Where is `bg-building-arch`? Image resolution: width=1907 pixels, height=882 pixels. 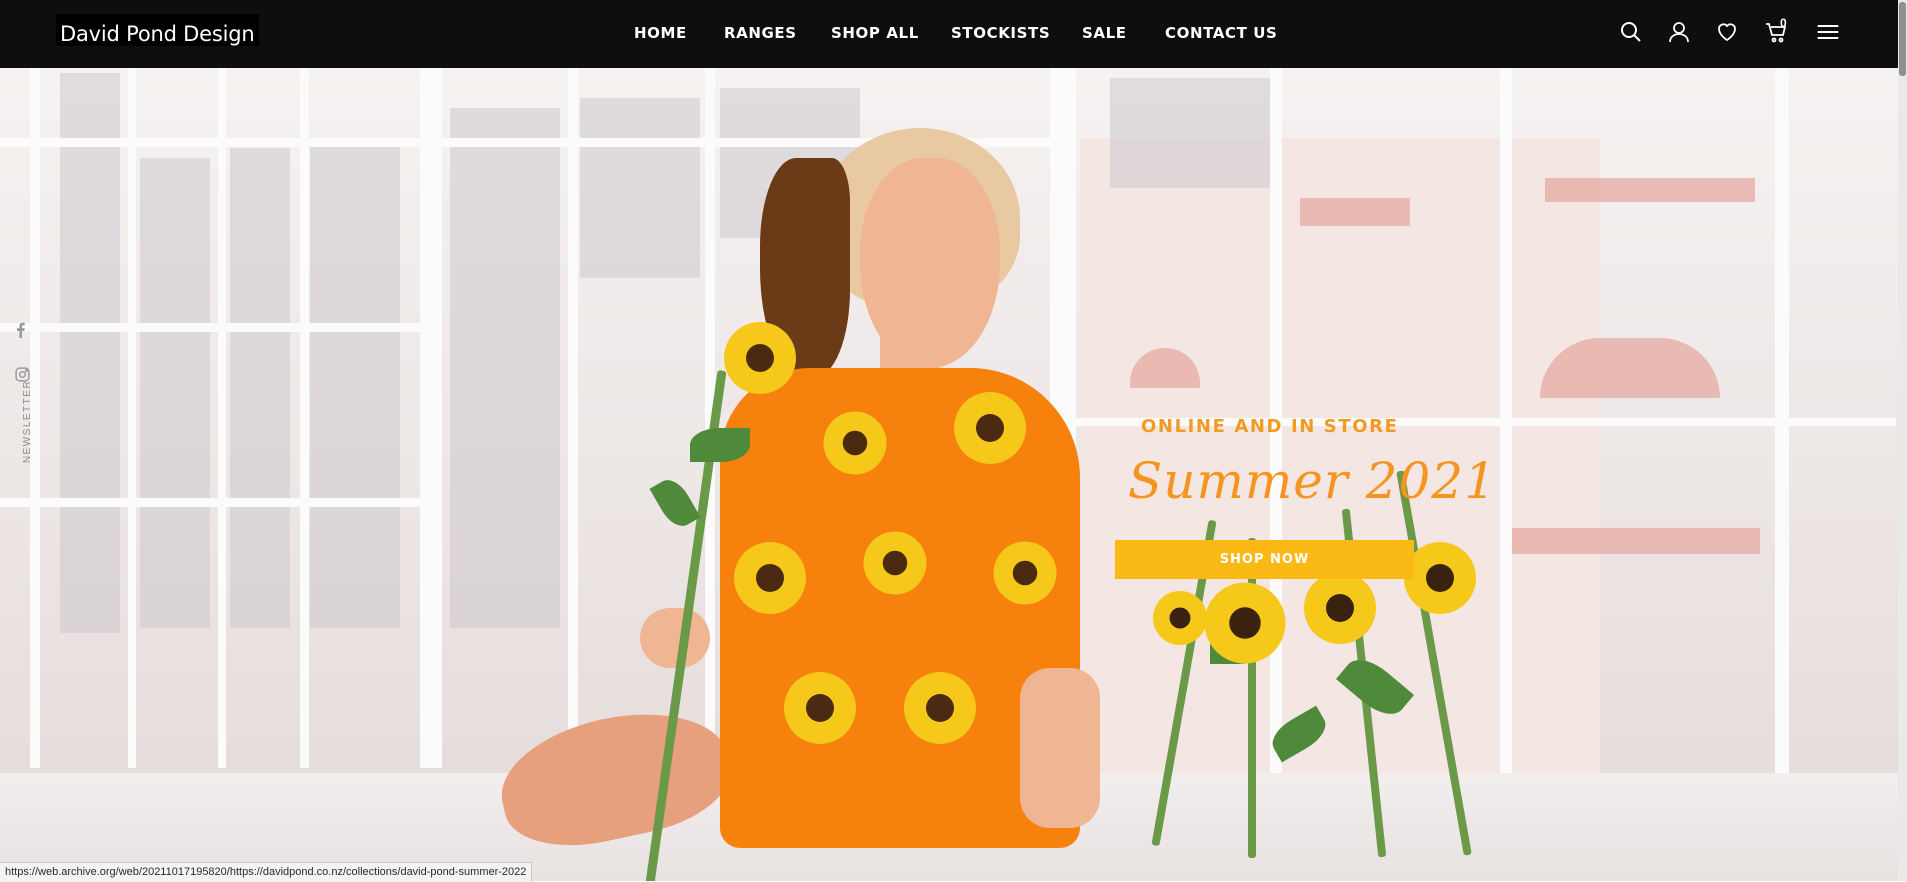
bg-building-arch is located at coordinates (1630, 368).